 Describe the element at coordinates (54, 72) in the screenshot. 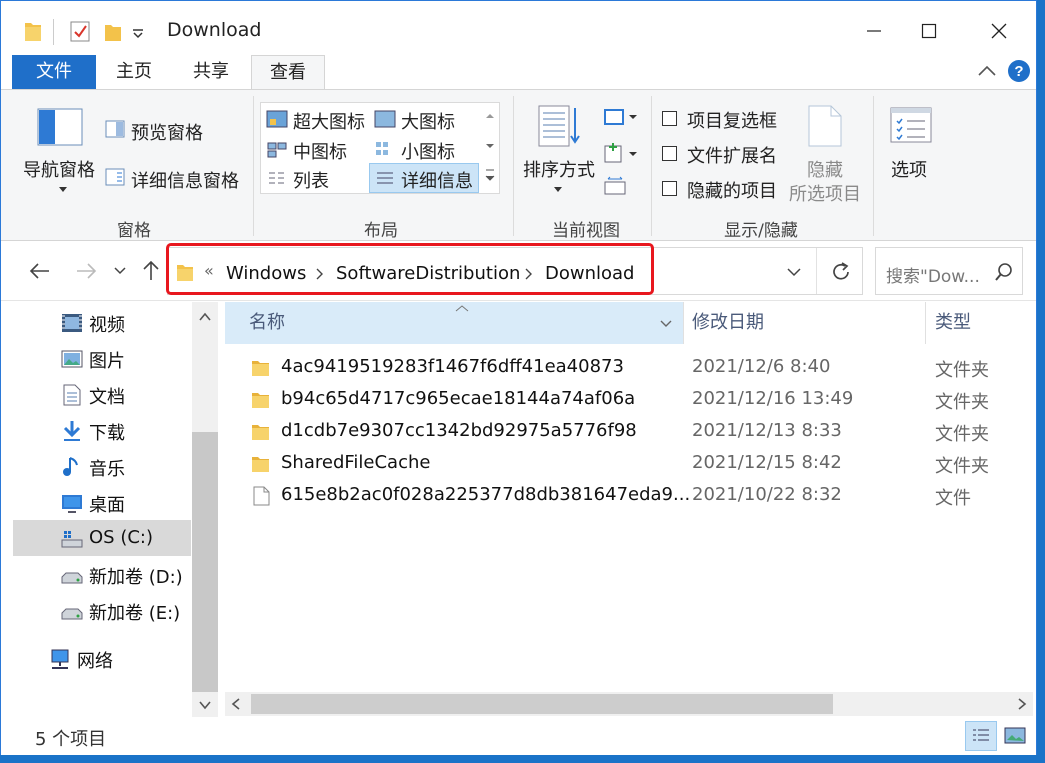

I see `tab-file: 文件` at that location.